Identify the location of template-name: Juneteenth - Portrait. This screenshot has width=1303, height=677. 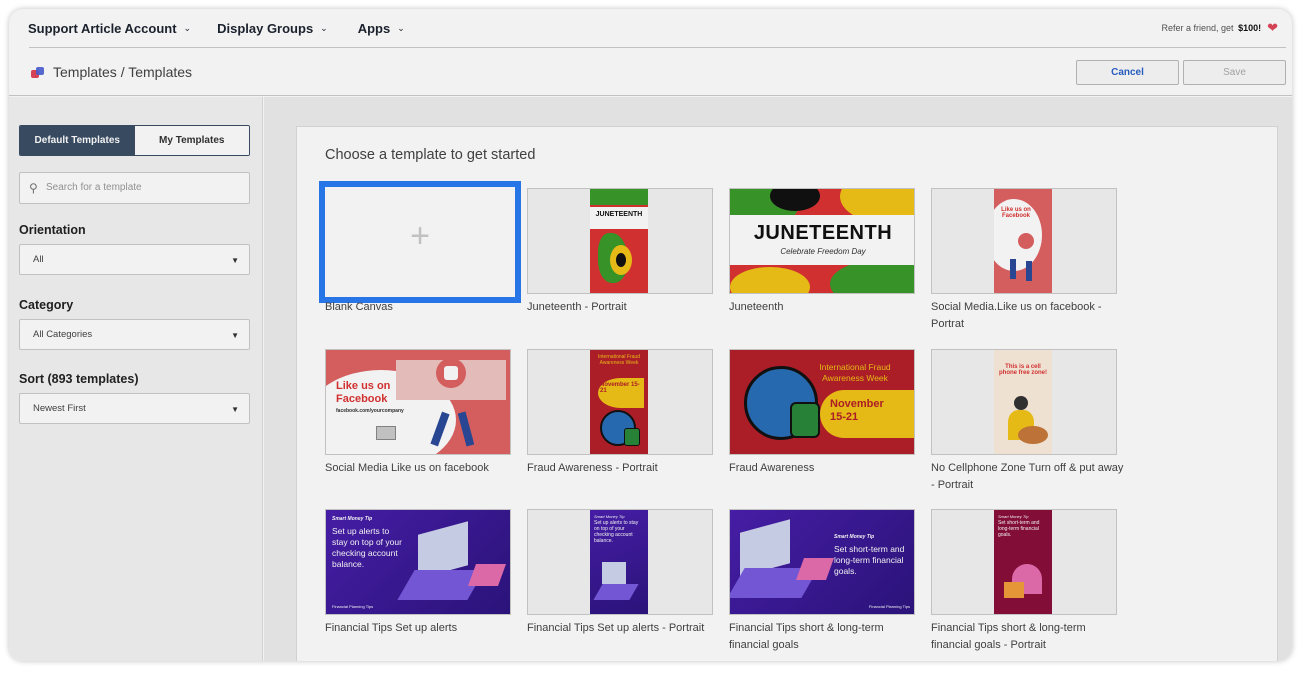
(577, 307).